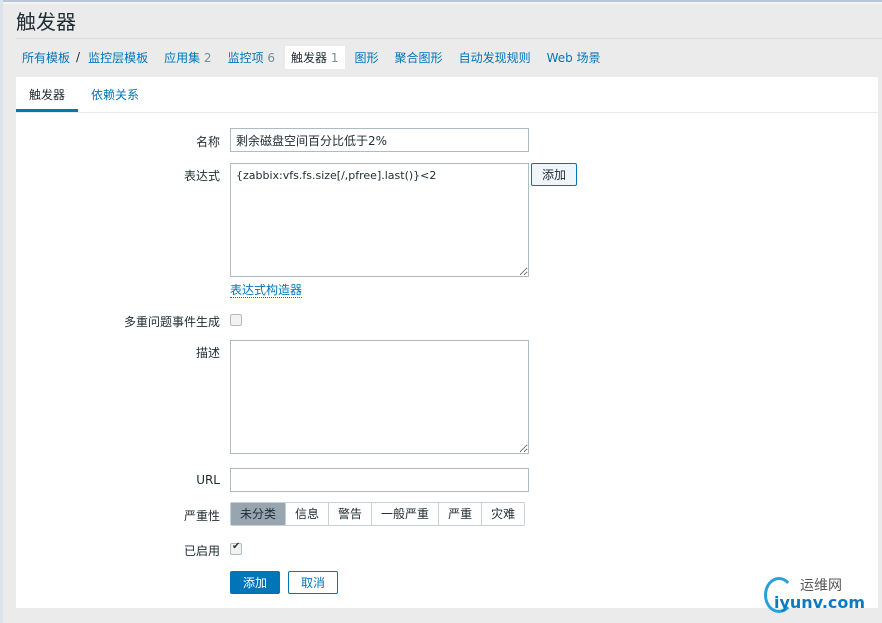 This screenshot has width=882, height=623. Describe the element at coordinates (208, 480) in the screenshot. I see `url-label: URL` at that location.